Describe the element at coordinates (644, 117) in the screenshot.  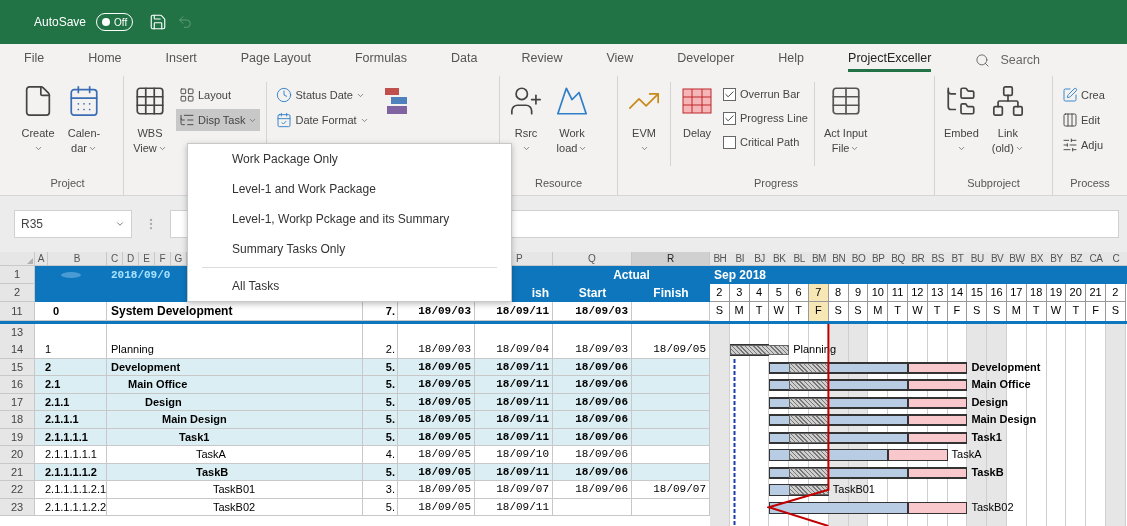
I see `ribbon-button: EVM` at that location.